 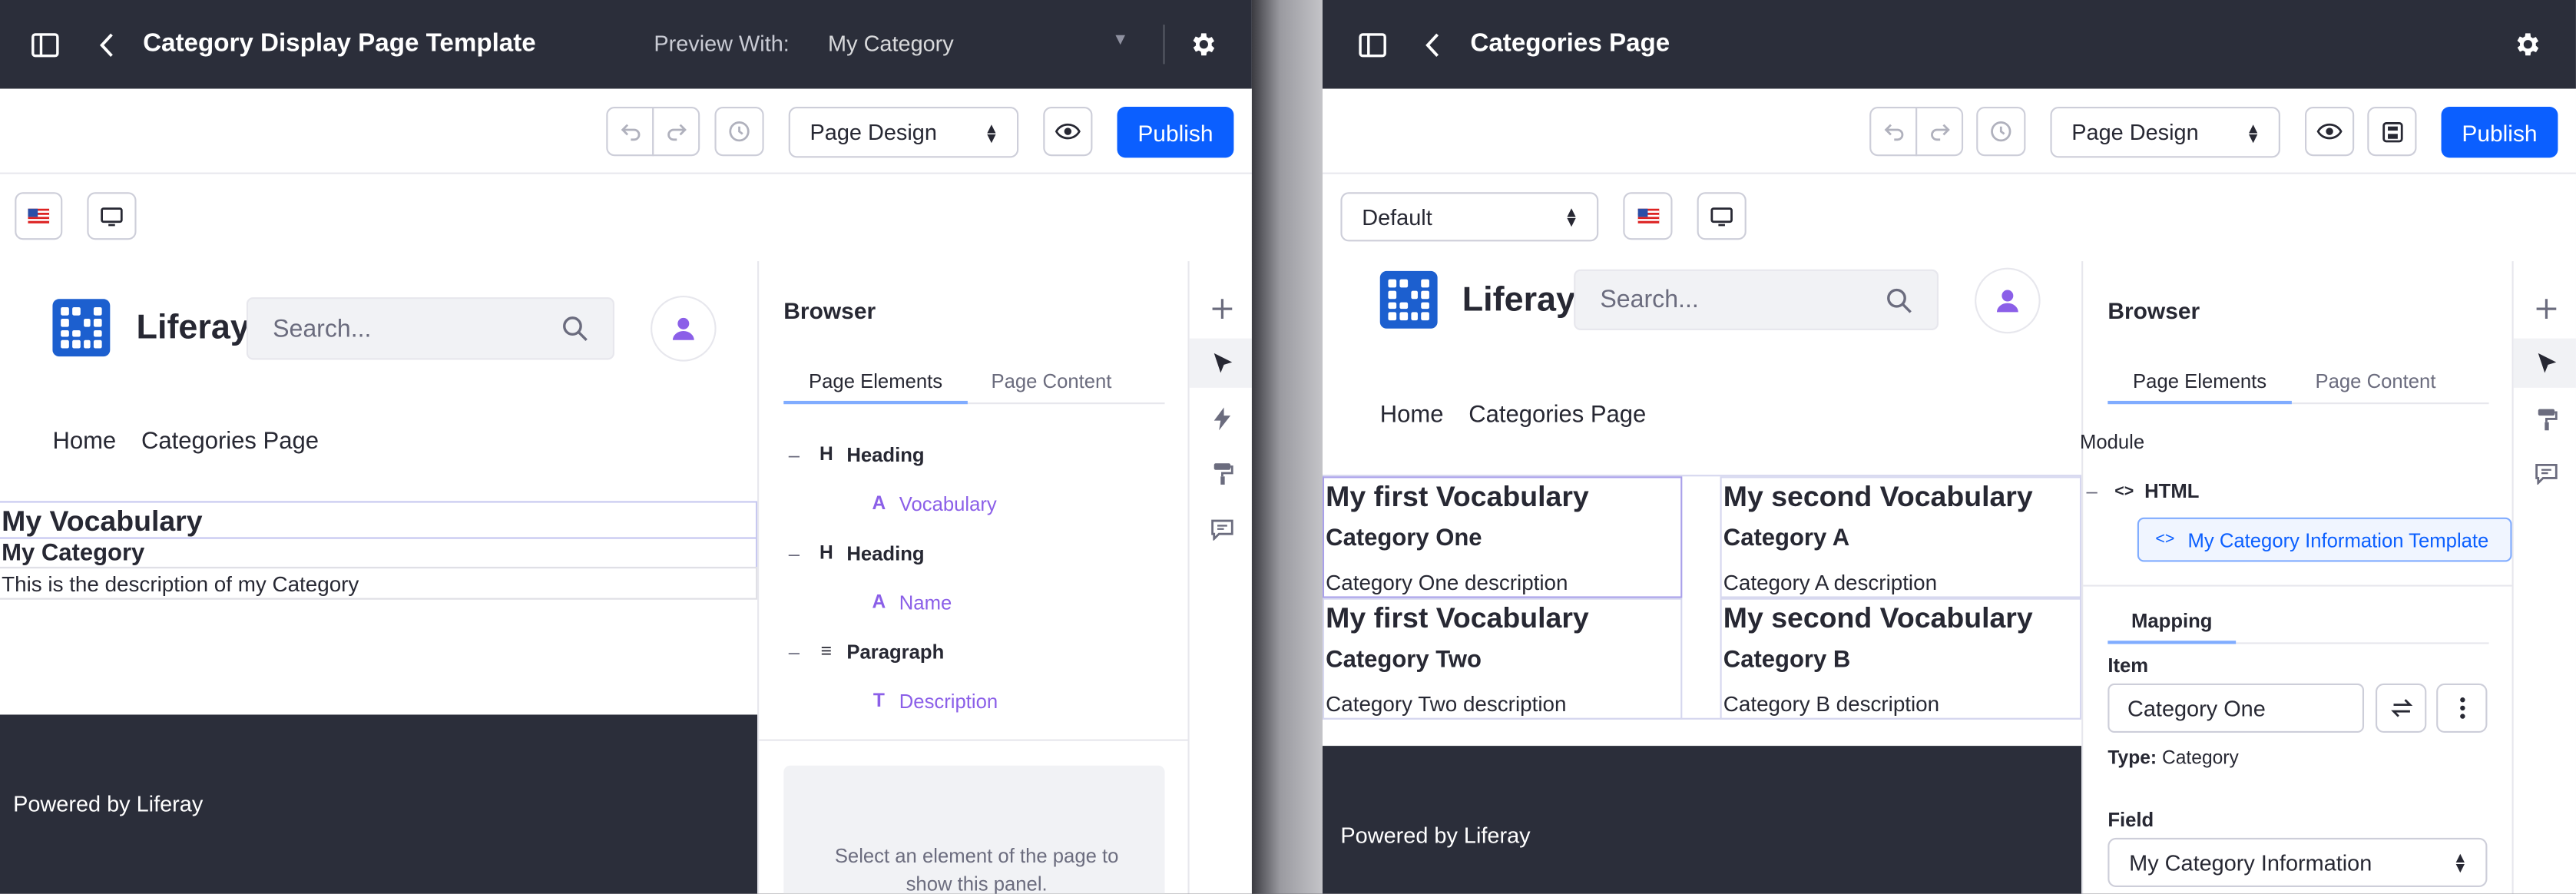 I want to click on chevron-down-icon: ▼, so click(x=1120, y=40).